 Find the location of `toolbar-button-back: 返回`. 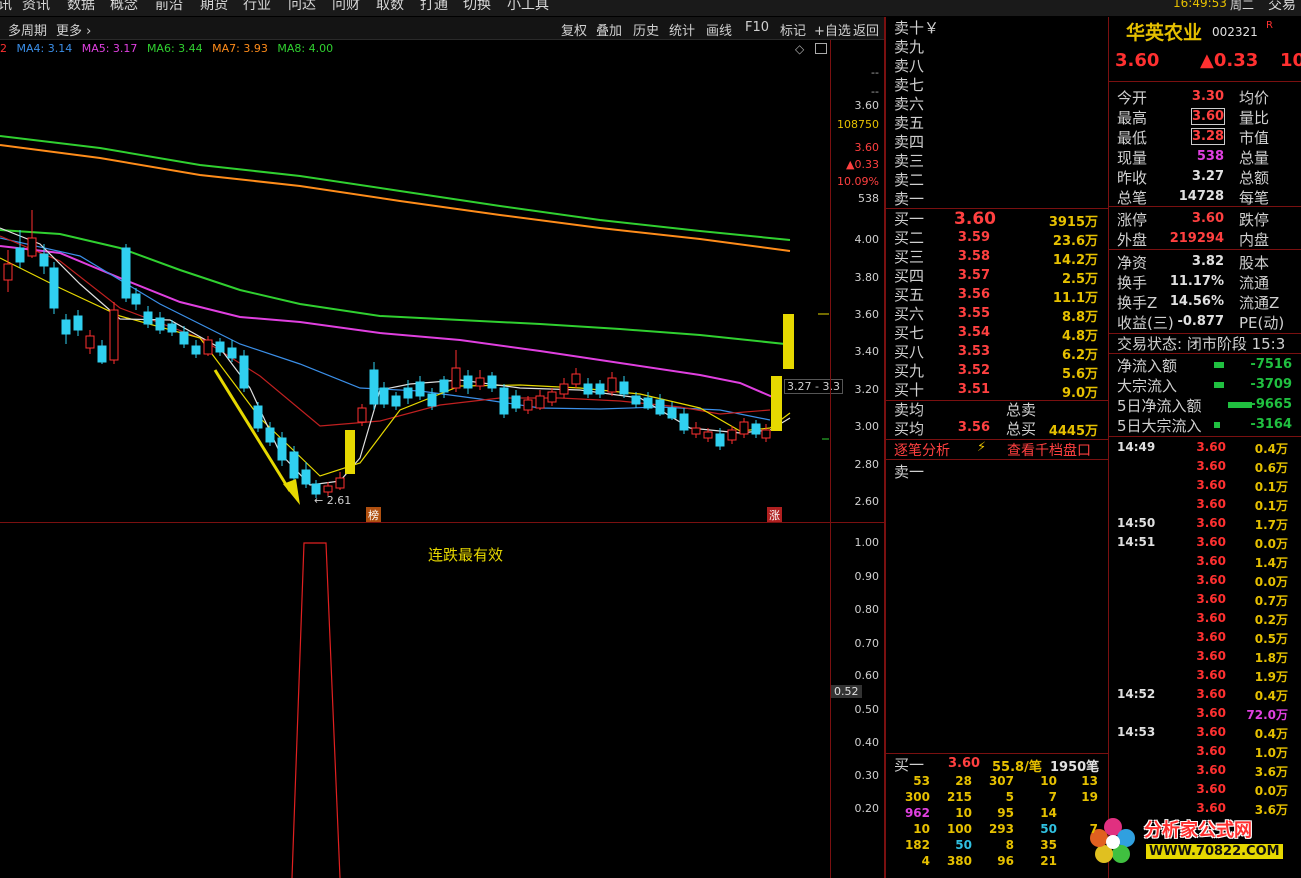

toolbar-button-back: 返回 is located at coordinates (866, 29).